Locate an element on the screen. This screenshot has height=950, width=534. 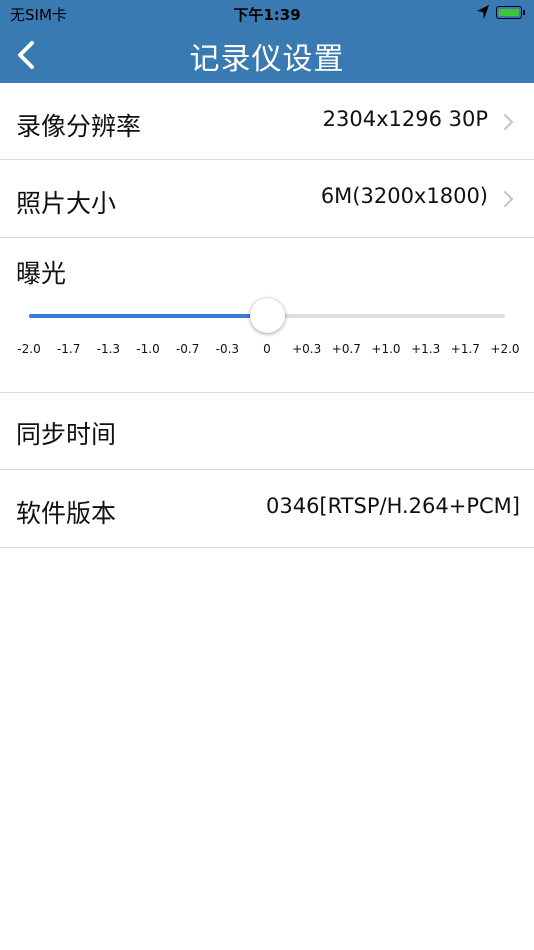
status-bar: 无SIM卡 下午1:39 is located at coordinates (267, 13).